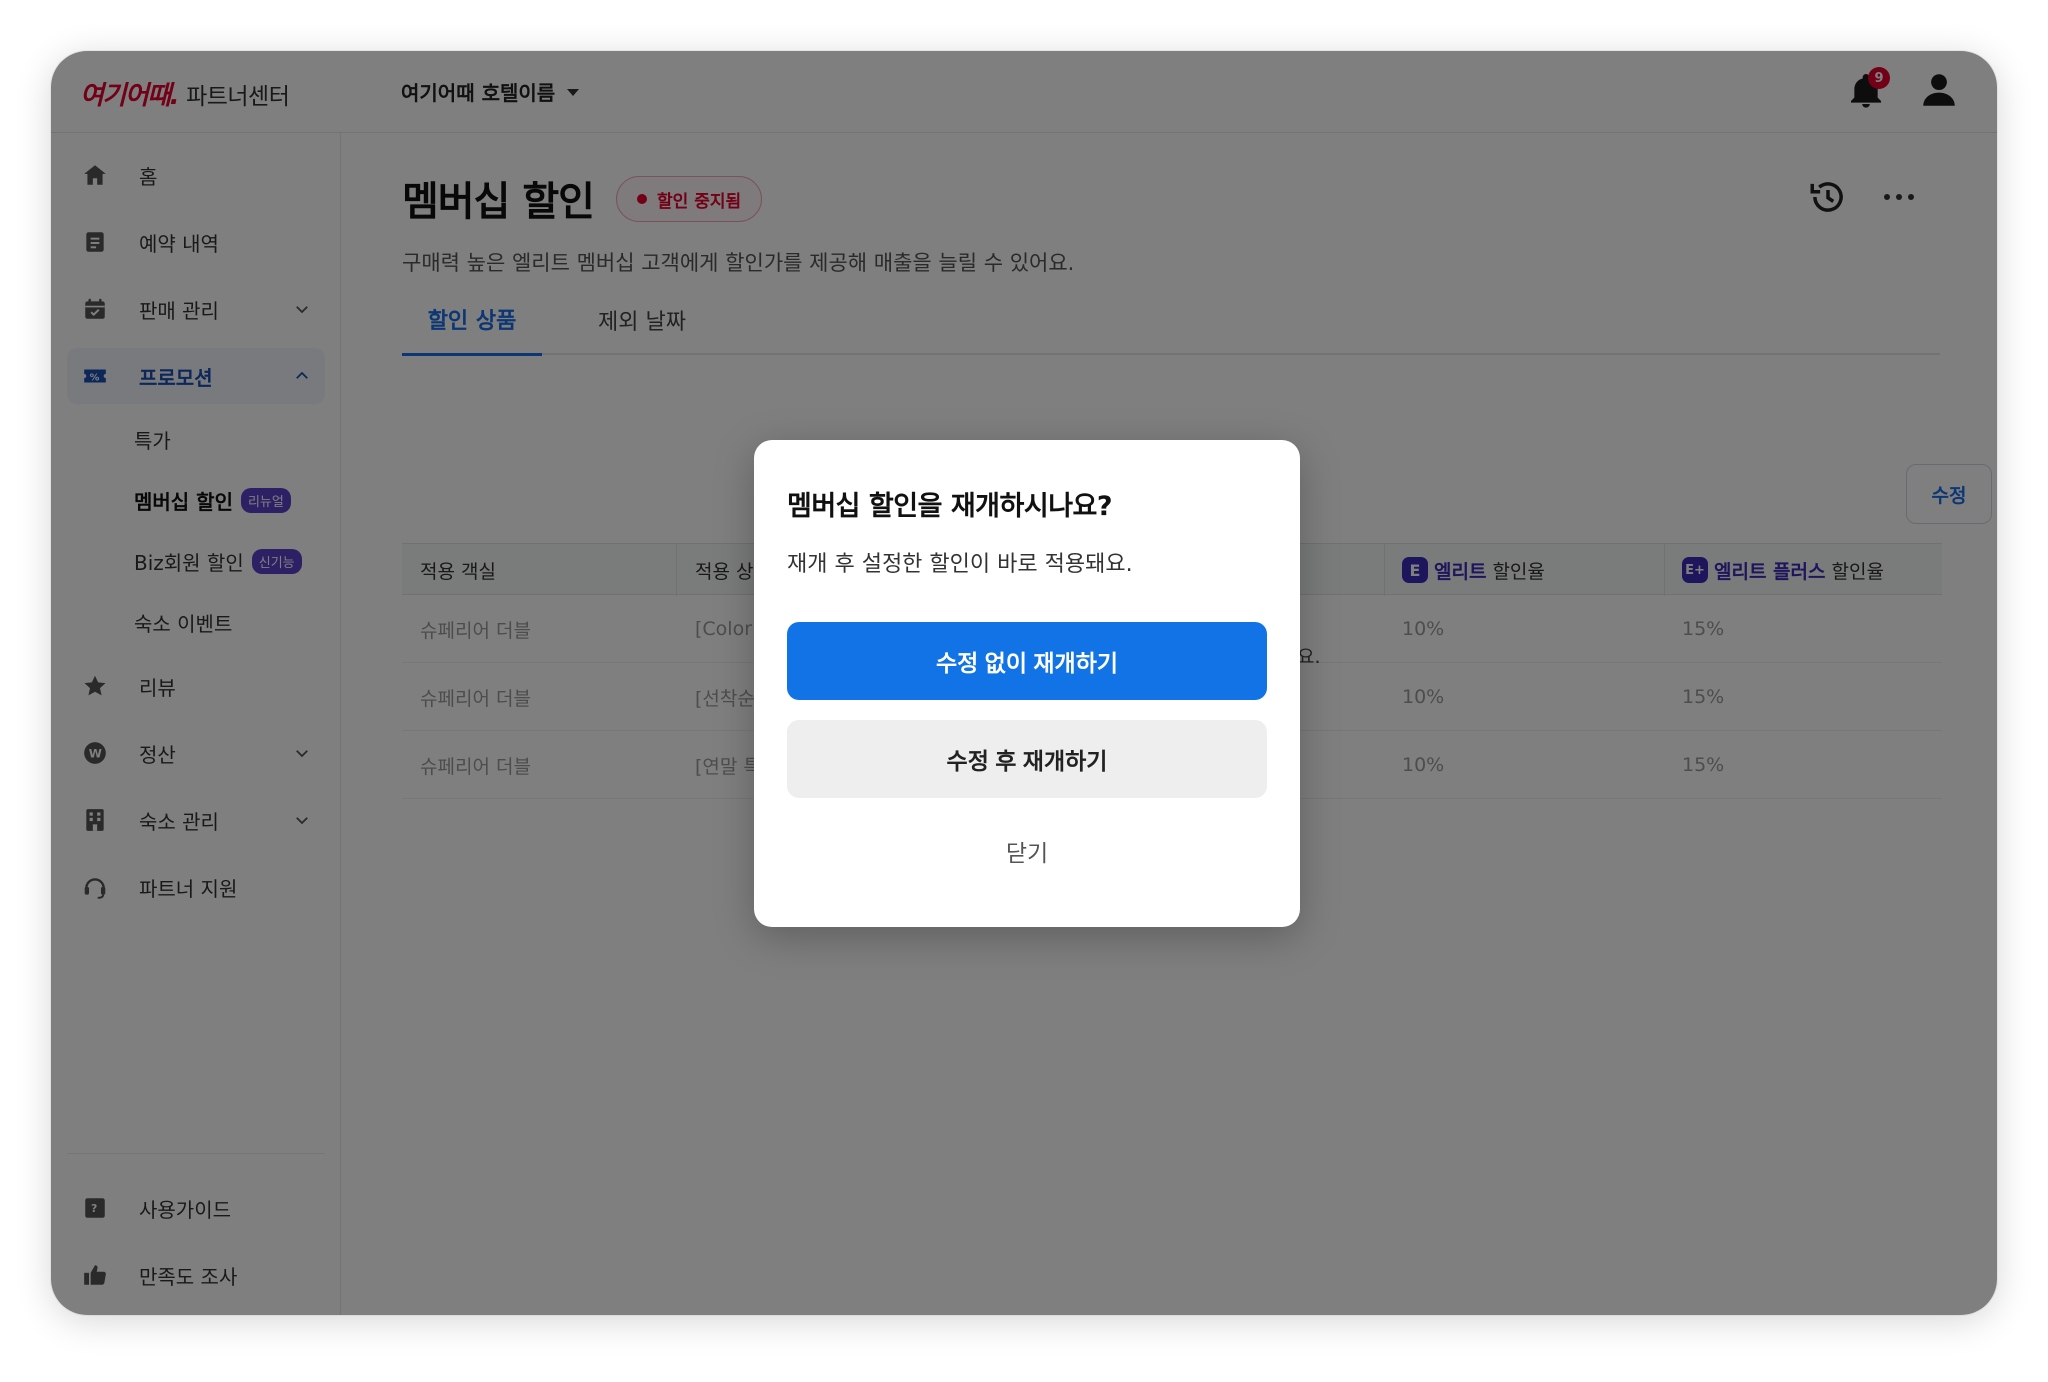  What do you see at coordinates (960, 564) in the screenshot?
I see `dialog-message: 재개 후 설정한 할인이 바로 적용돼요.` at bounding box center [960, 564].